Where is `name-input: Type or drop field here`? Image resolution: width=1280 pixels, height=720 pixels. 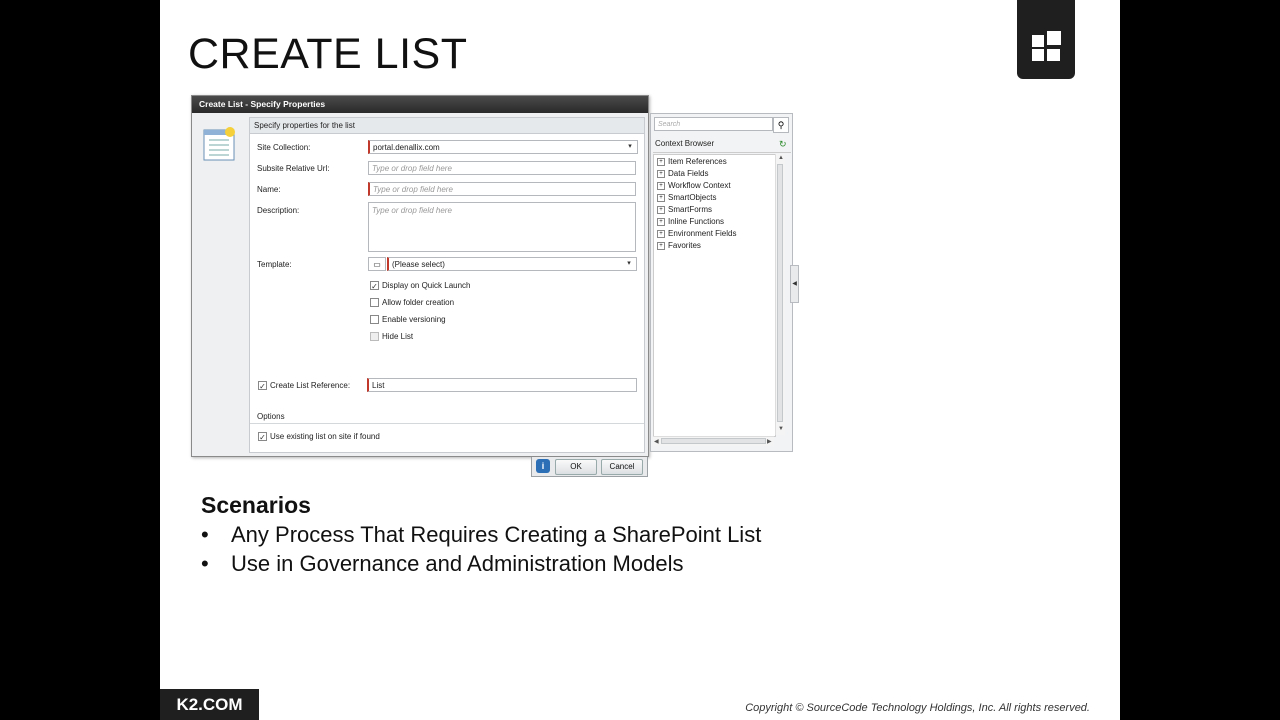 name-input: Type or drop field here is located at coordinates (502, 189).